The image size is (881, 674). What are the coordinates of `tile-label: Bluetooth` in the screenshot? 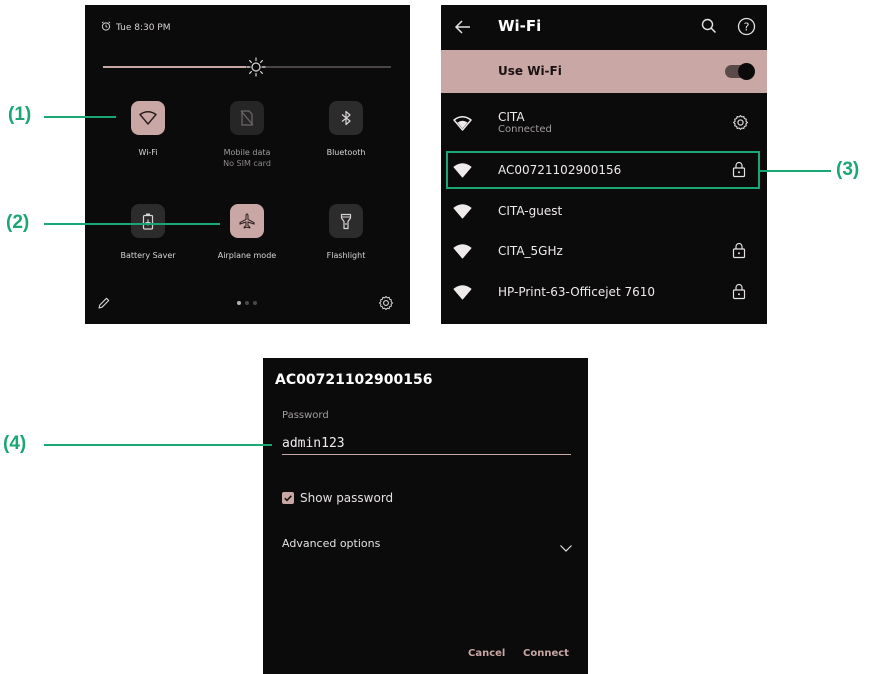 It's located at (346, 152).